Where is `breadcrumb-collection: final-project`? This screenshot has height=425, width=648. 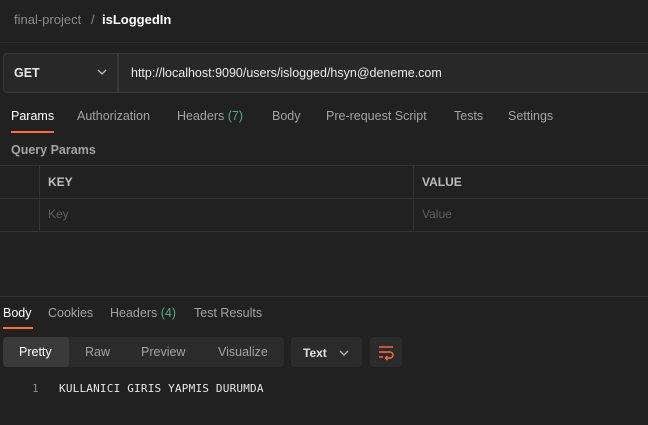
breadcrumb-collection: final-project is located at coordinates (47, 19).